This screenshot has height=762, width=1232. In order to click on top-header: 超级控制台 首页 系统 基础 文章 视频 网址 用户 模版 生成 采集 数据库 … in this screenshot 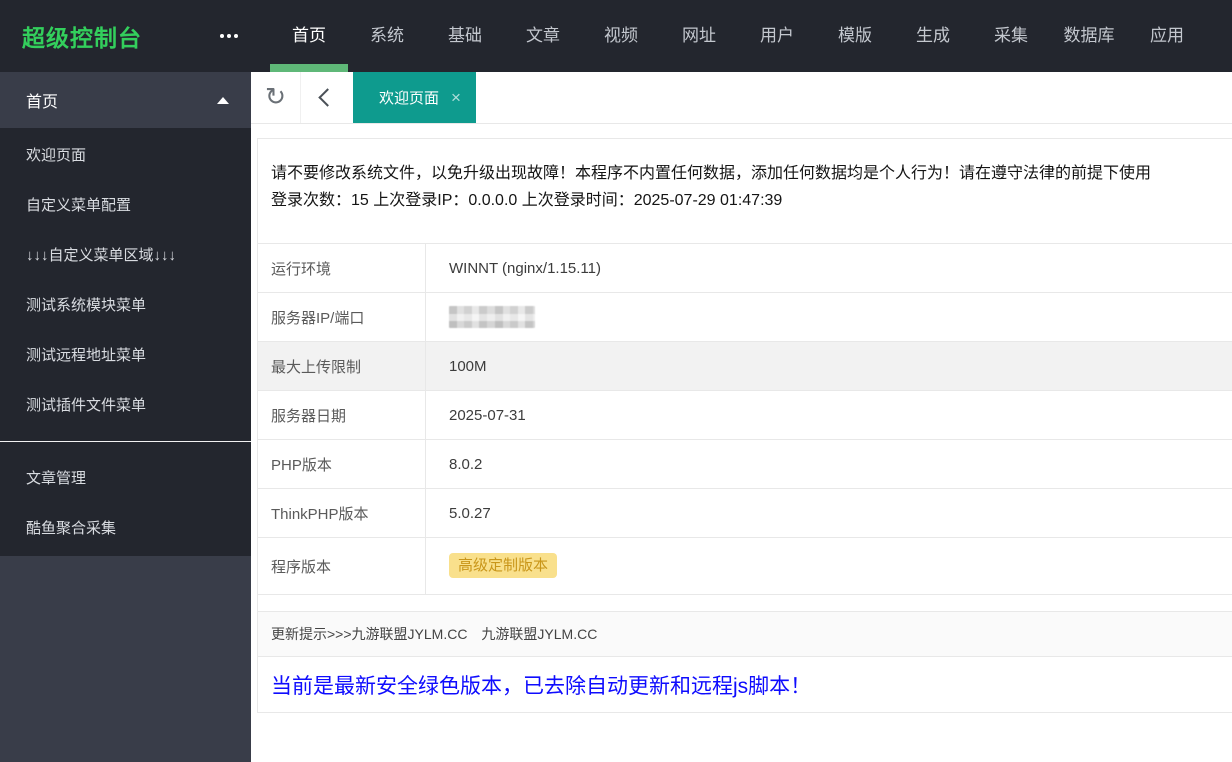, I will do `click(616, 36)`.